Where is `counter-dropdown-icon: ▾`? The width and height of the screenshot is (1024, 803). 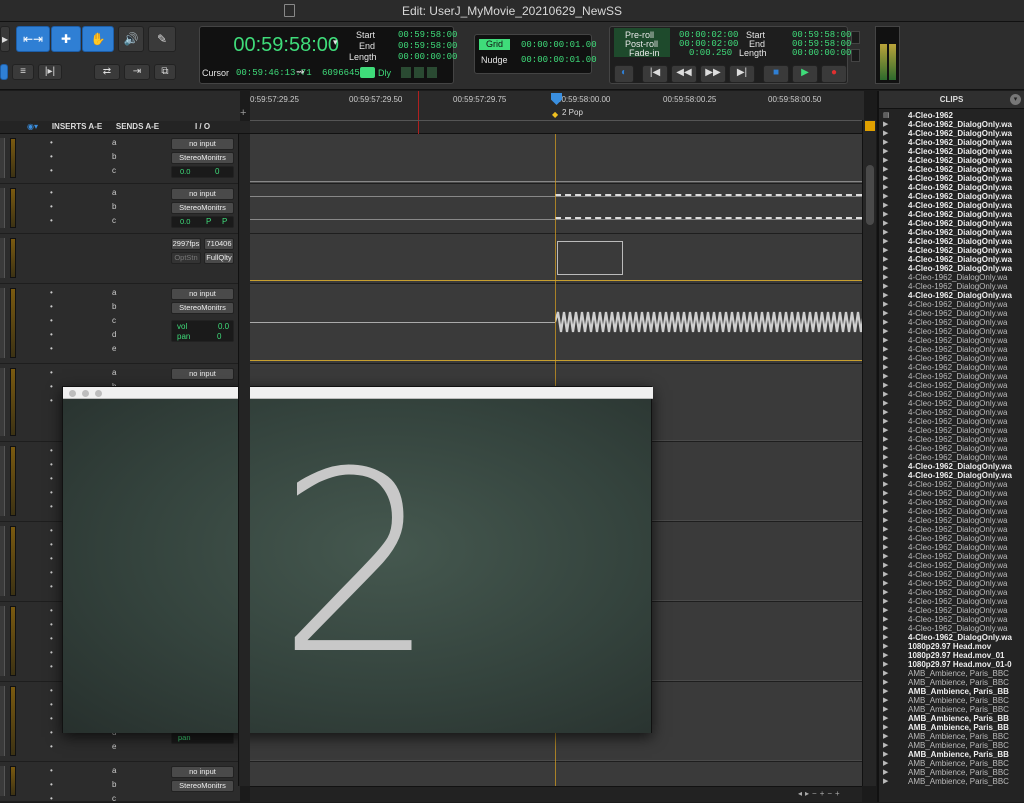 counter-dropdown-icon: ▾ is located at coordinates (335, 42).